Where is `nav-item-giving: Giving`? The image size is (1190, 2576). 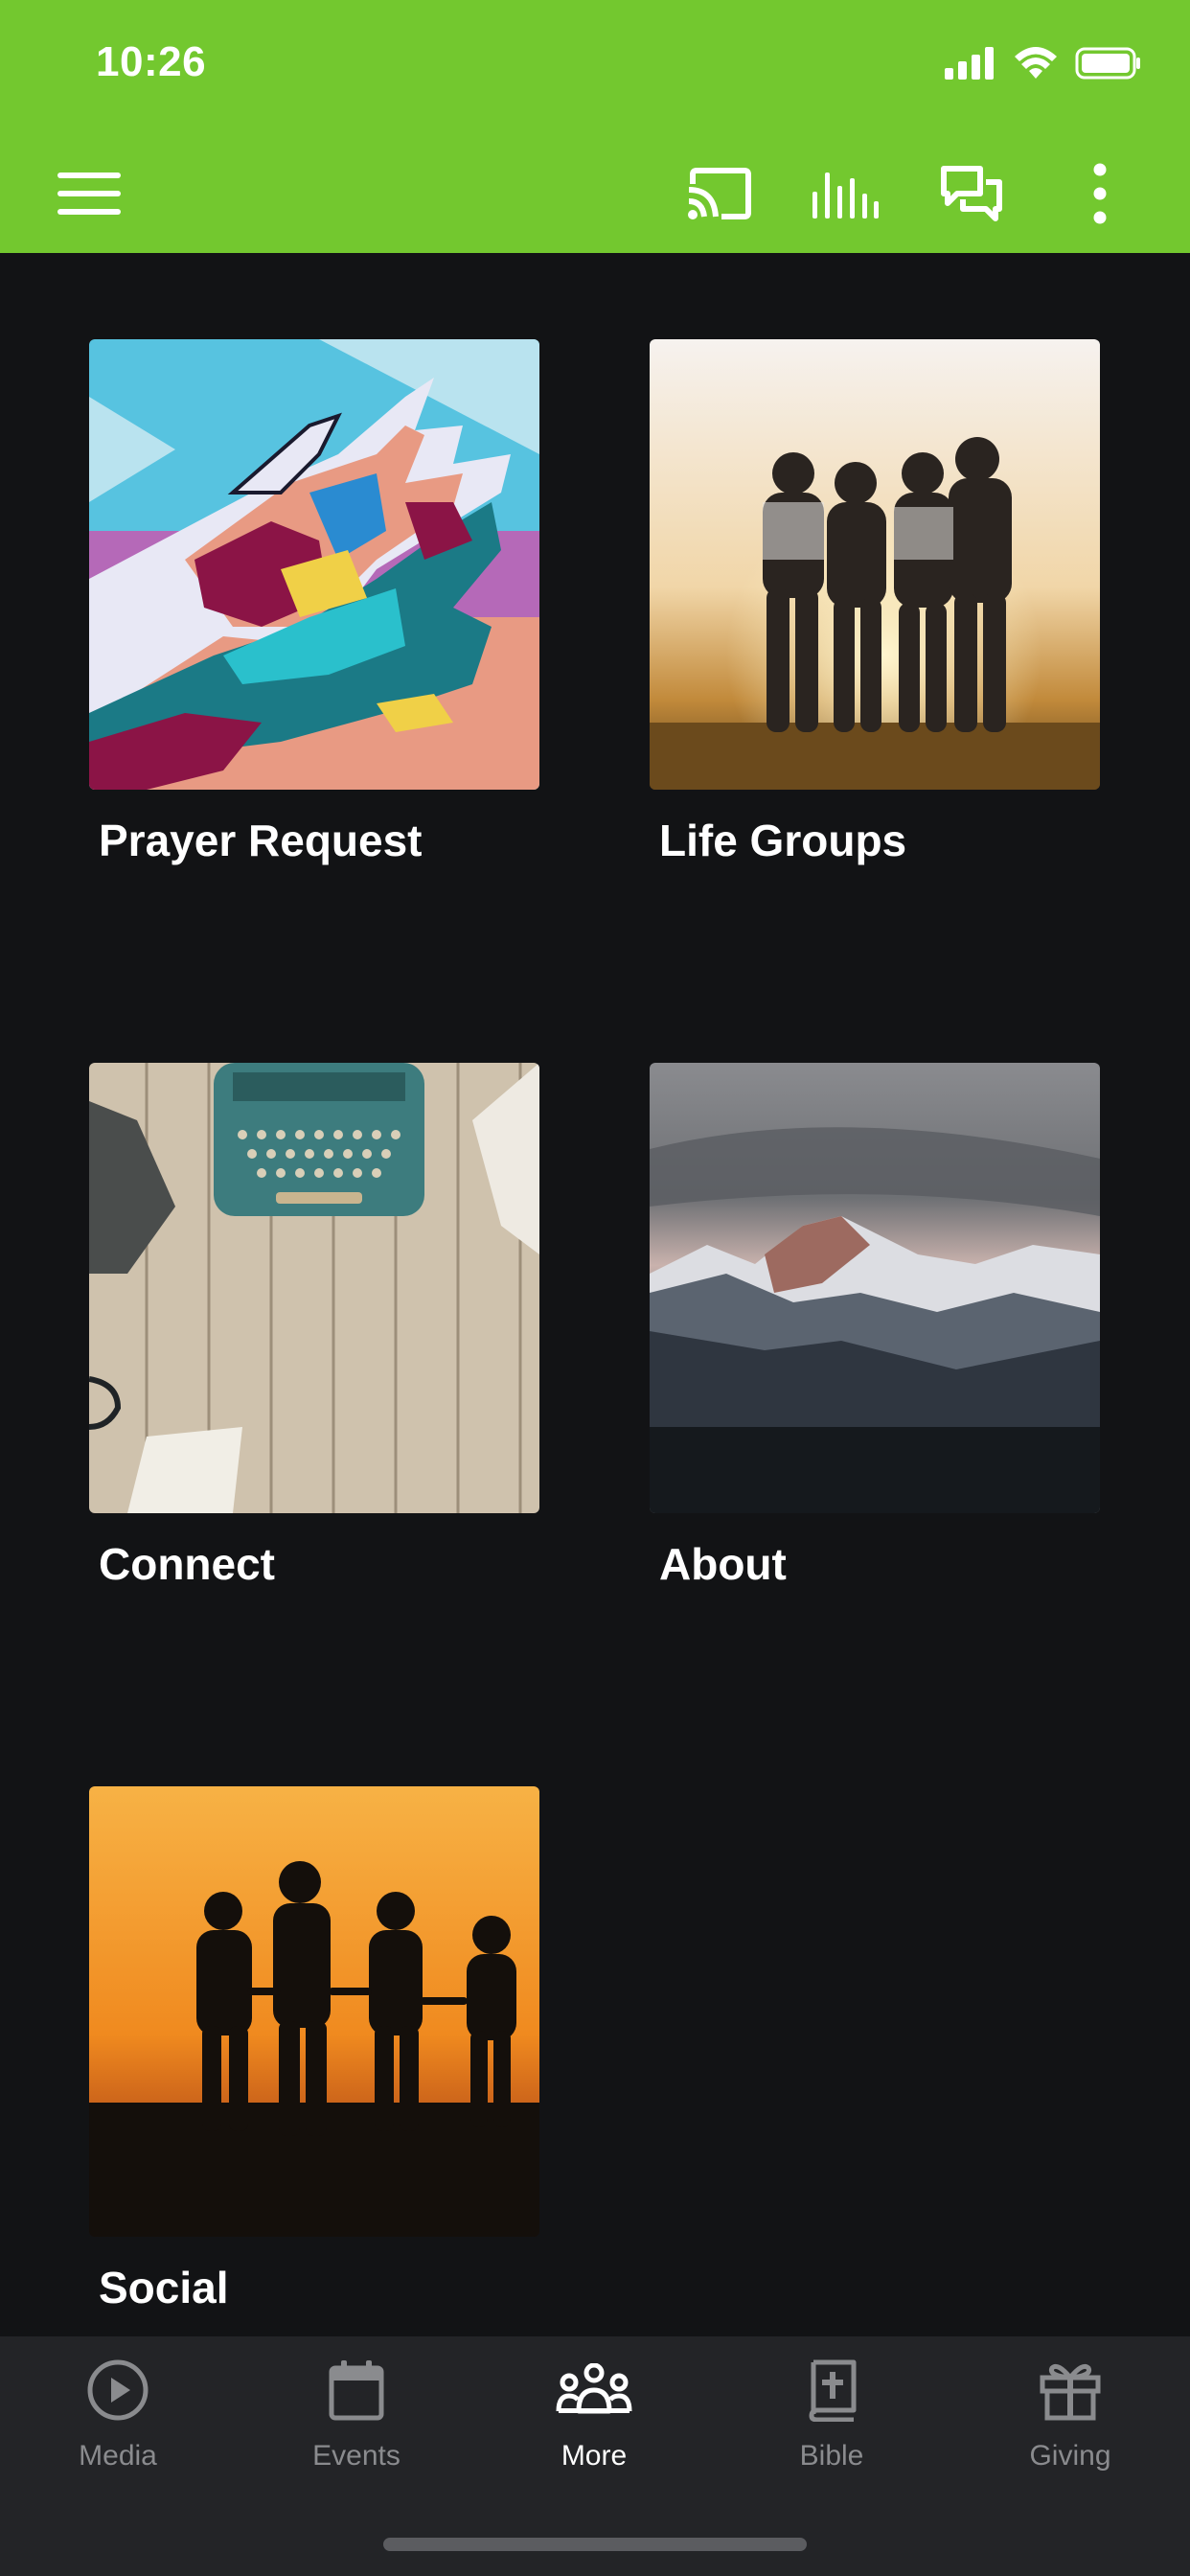
nav-item-giving: Giving is located at coordinates (1070, 2415).